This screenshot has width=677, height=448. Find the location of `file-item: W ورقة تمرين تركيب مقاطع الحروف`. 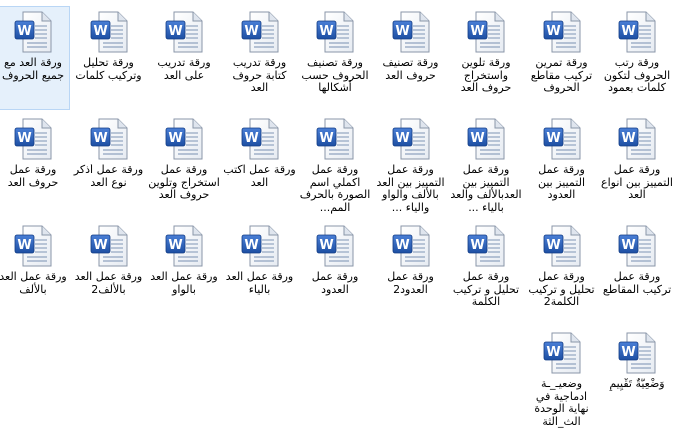

file-item: W ورقة تمرين تركيب مقاطع الحروف is located at coordinates (561, 58).